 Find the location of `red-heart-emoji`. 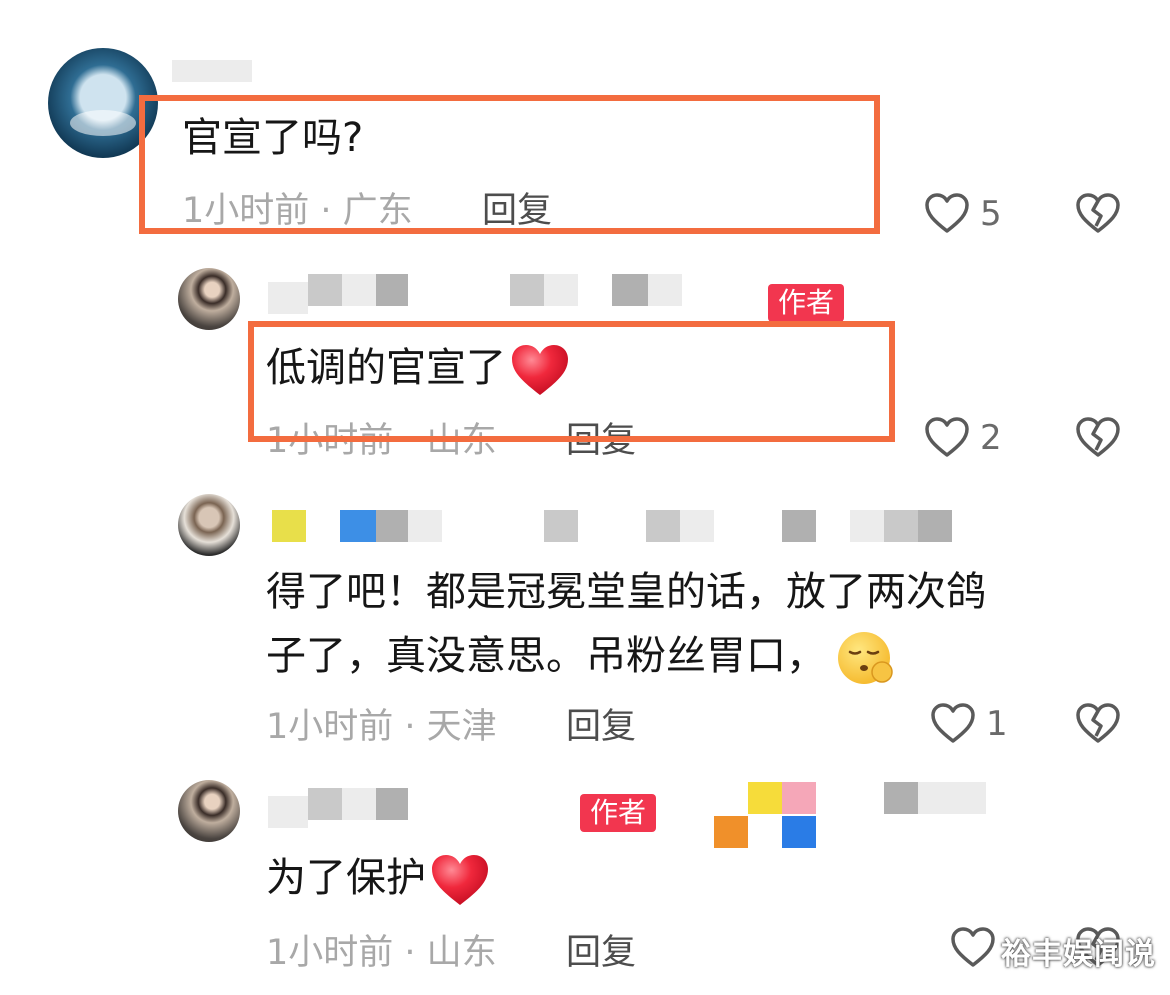

red-heart-emoji is located at coordinates (460, 880).